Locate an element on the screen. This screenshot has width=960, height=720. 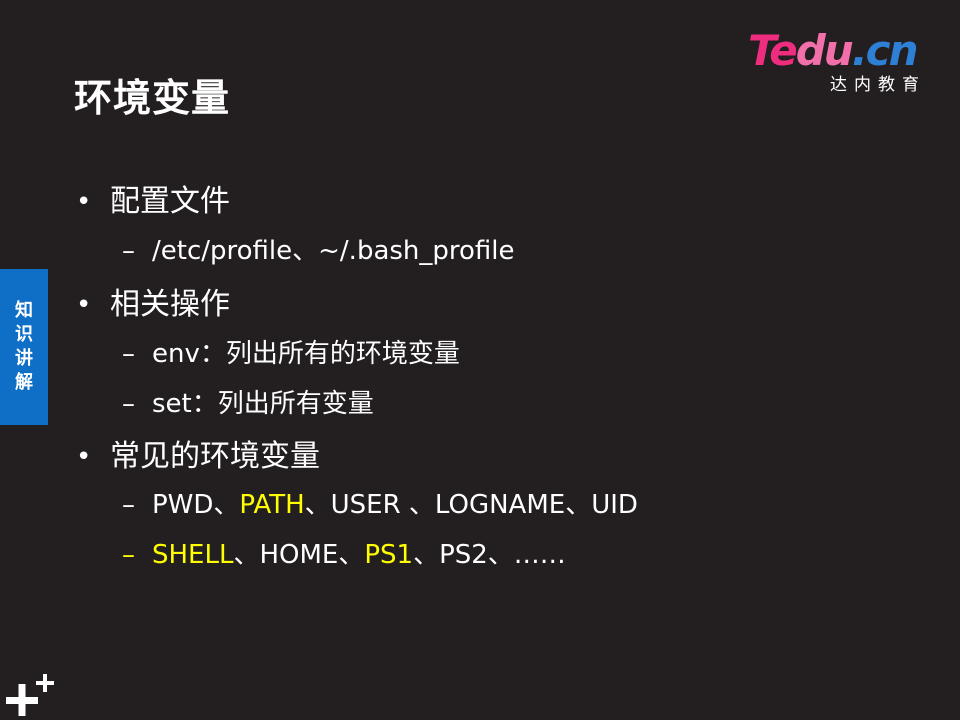
sub-bullet-text: env：列出所有的环境变量 is located at coordinates (306, 354).